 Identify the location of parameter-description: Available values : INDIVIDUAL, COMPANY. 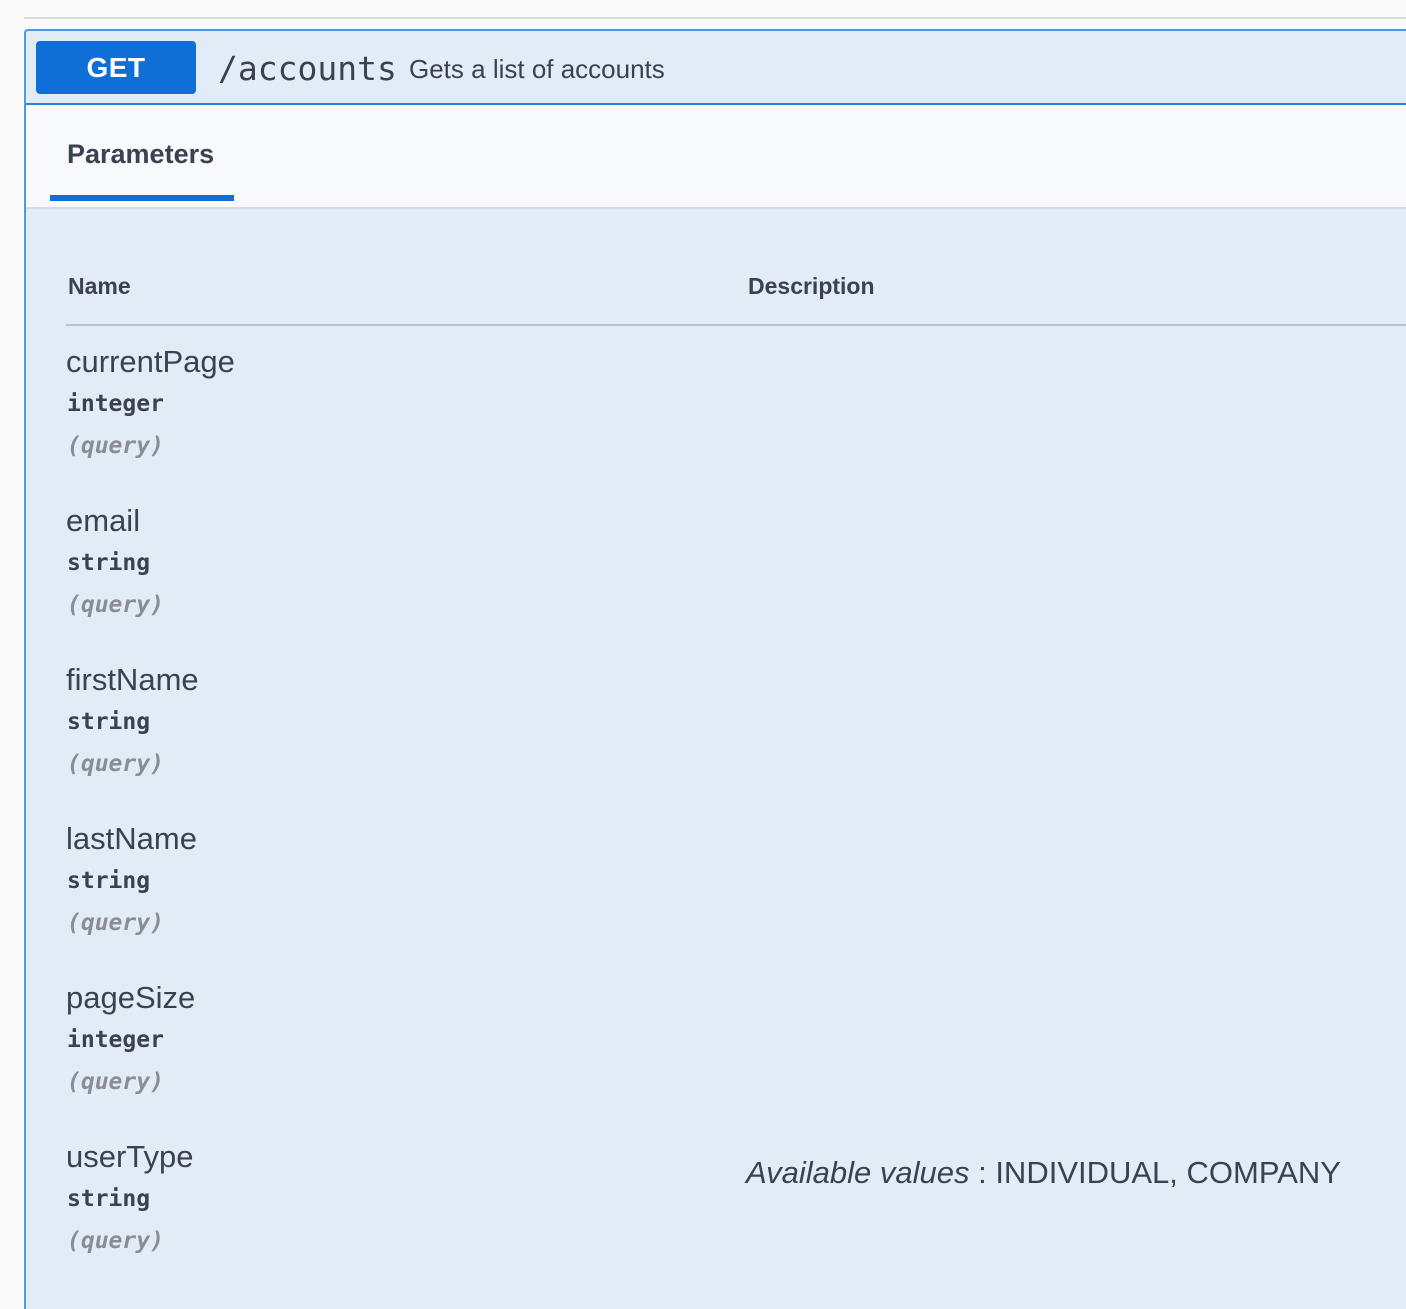
(1043, 1172).